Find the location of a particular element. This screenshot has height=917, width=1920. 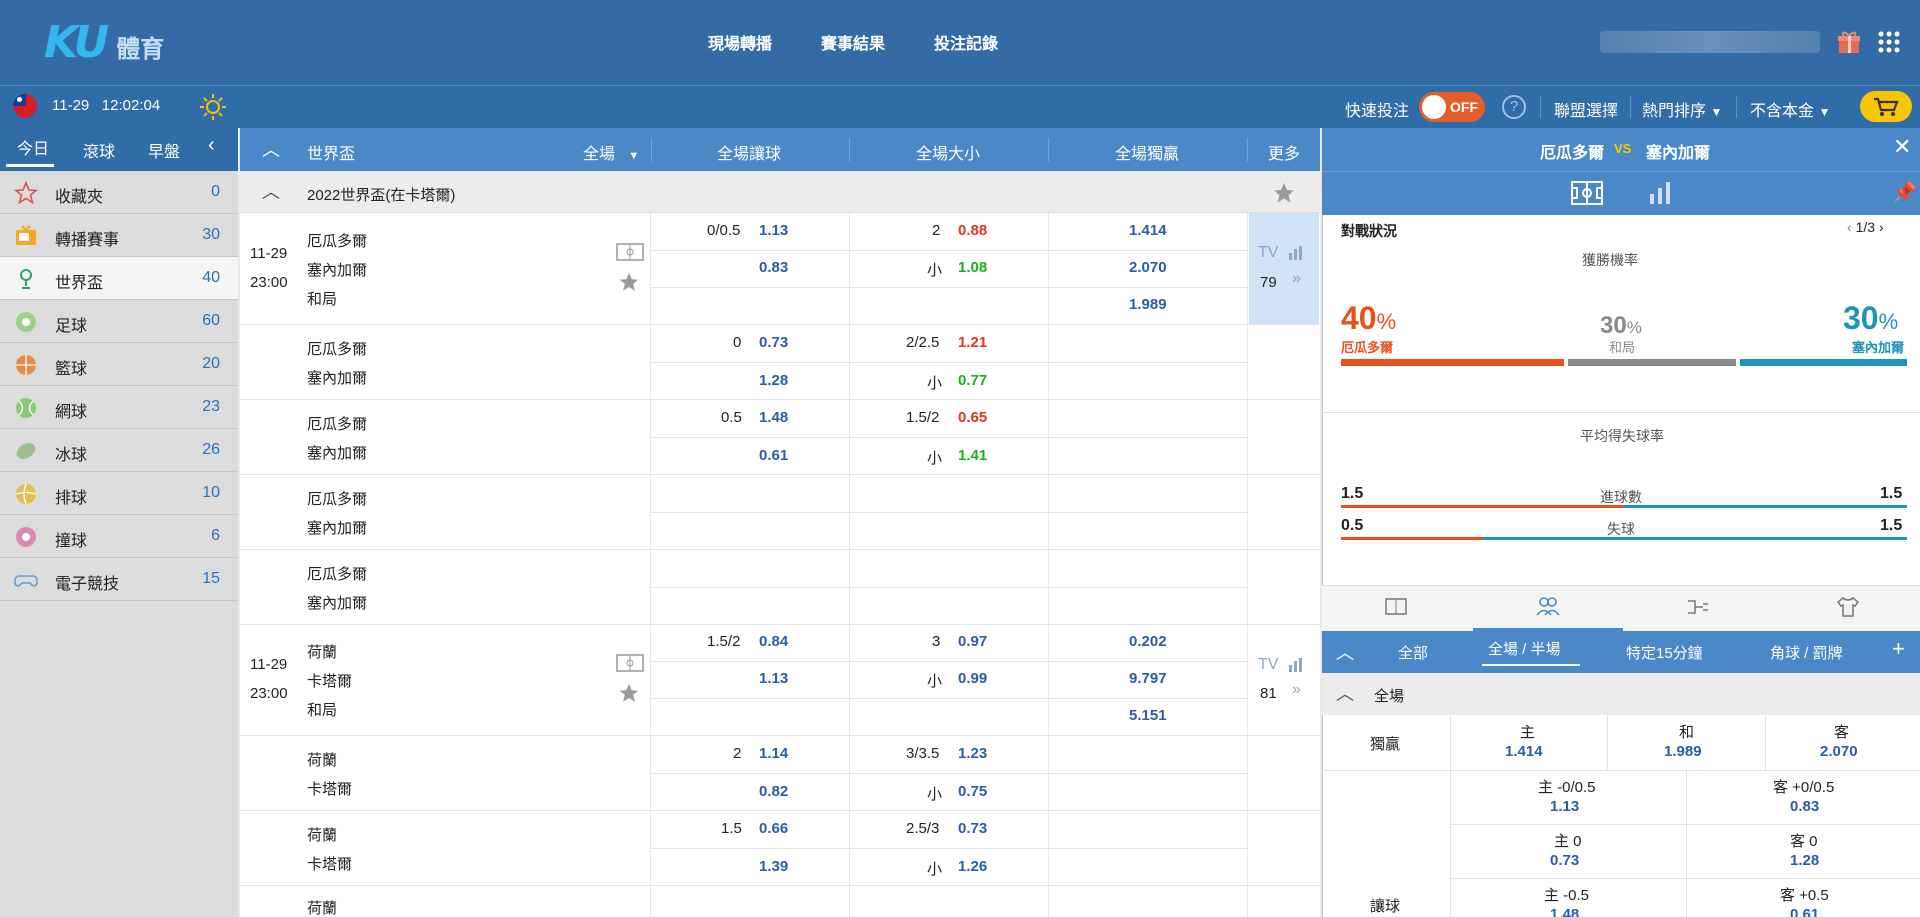

odds-button: 1.48 is located at coordinates (773, 417).